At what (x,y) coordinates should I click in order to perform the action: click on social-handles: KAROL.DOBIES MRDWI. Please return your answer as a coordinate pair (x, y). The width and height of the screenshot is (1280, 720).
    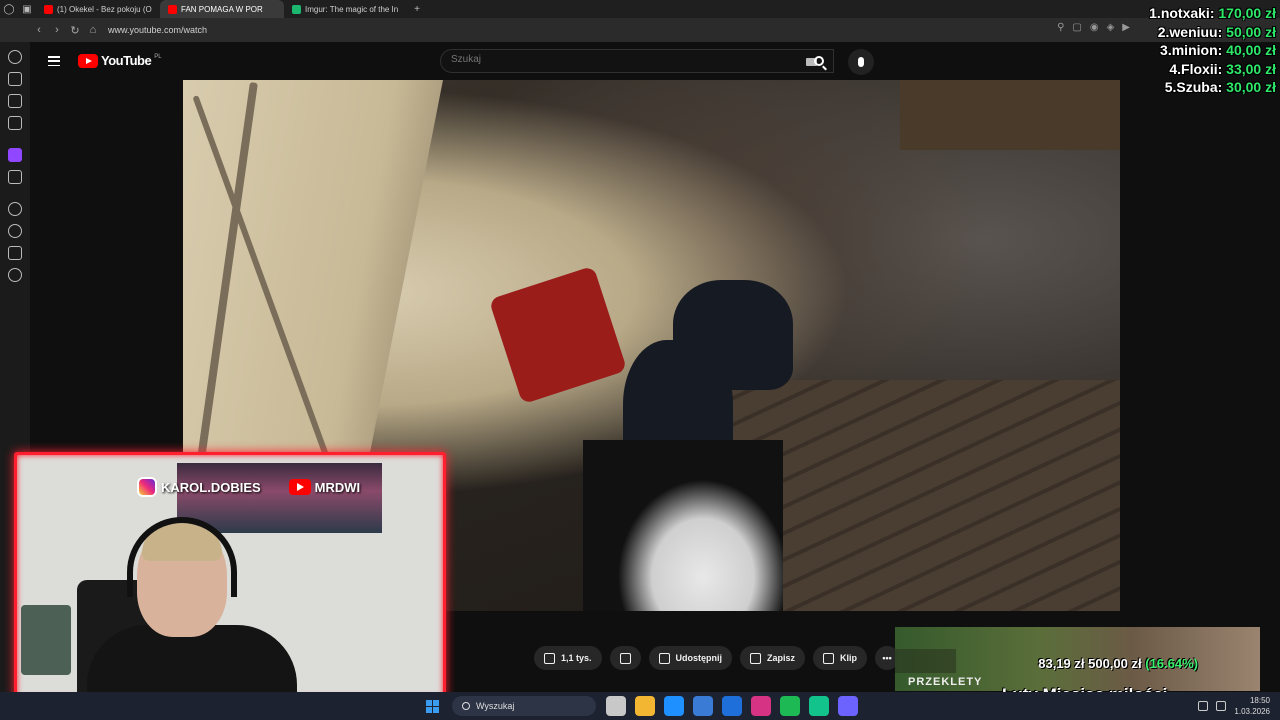
    Looking at the image, I should click on (248, 487).